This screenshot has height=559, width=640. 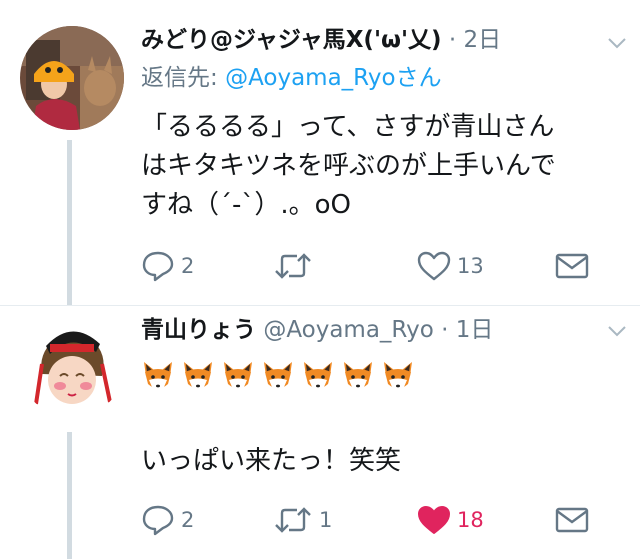 I want to click on tweet-header: 青山りょう @Aoyama_Ryo · 1日, so click(x=390, y=330).